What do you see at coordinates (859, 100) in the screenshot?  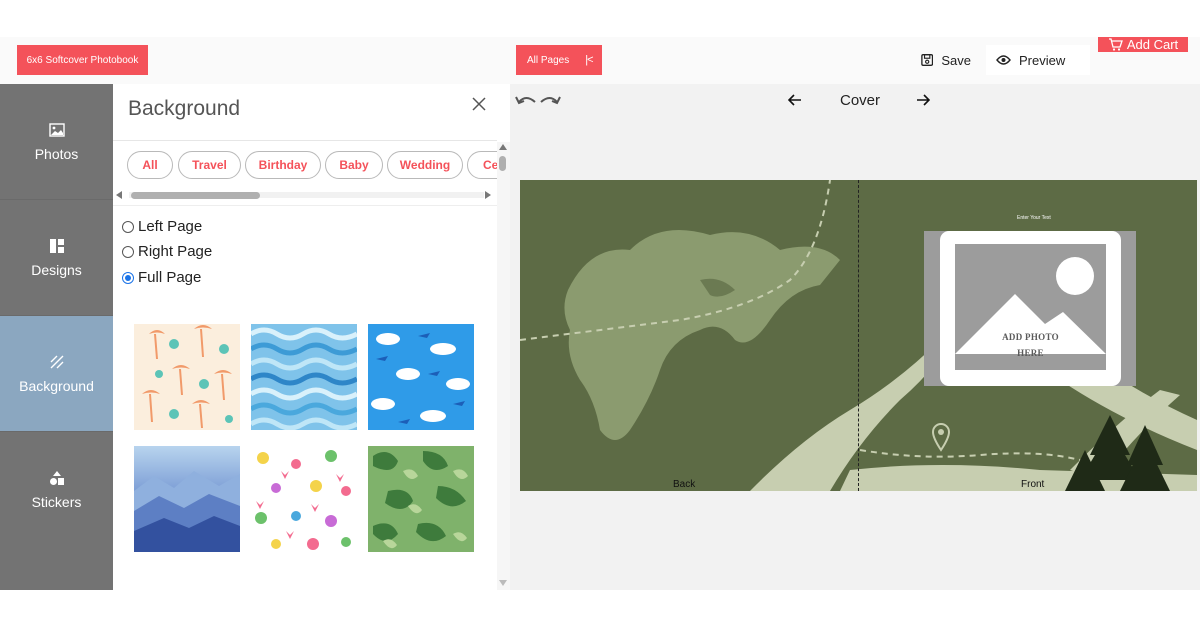 I see `page-title: Cover` at bounding box center [859, 100].